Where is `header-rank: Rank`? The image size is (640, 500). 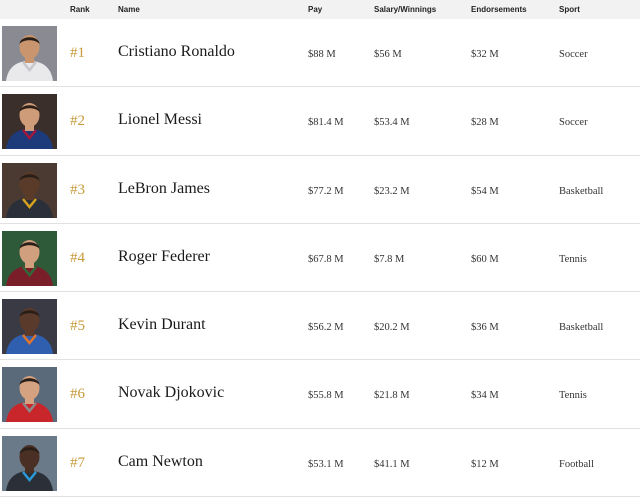
header-rank: Rank is located at coordinates (80, 9).